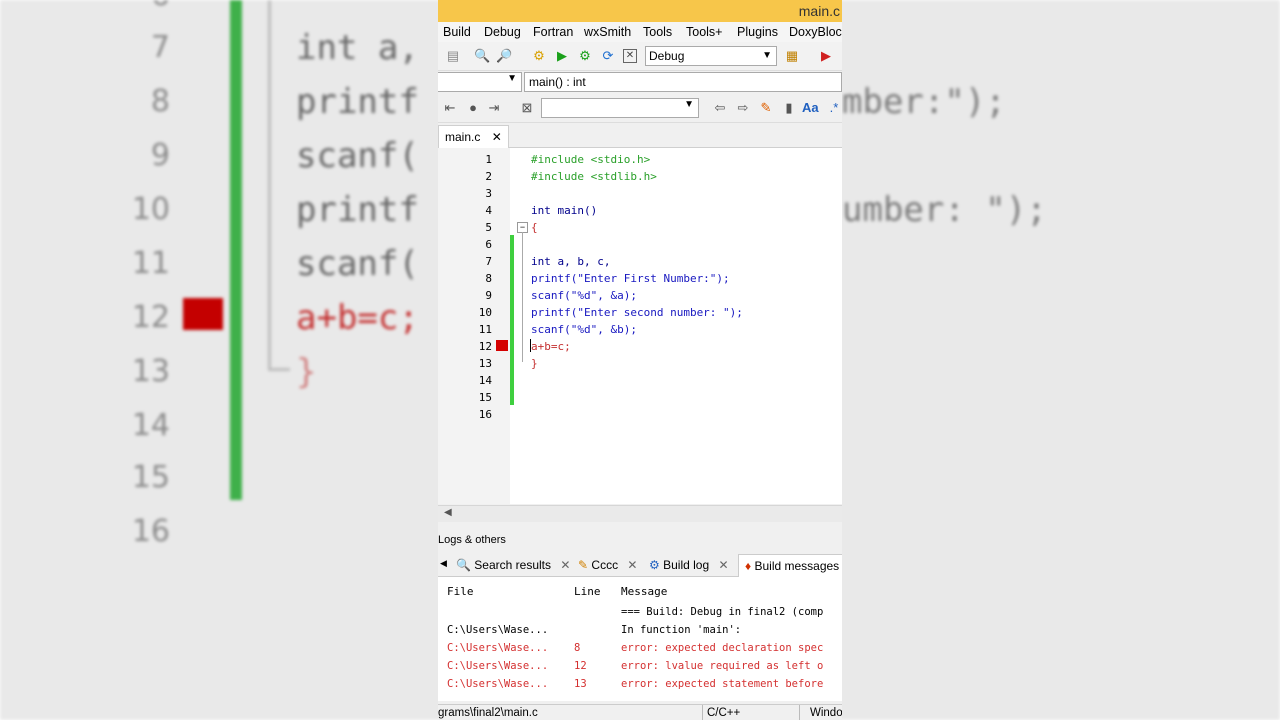 This screenshot has height=720, width=1280. What do you see at coordinates (640, 513) in the screenshot?
I see `horizontal-scrollbar: ◀` at bounding box center [640, 513].